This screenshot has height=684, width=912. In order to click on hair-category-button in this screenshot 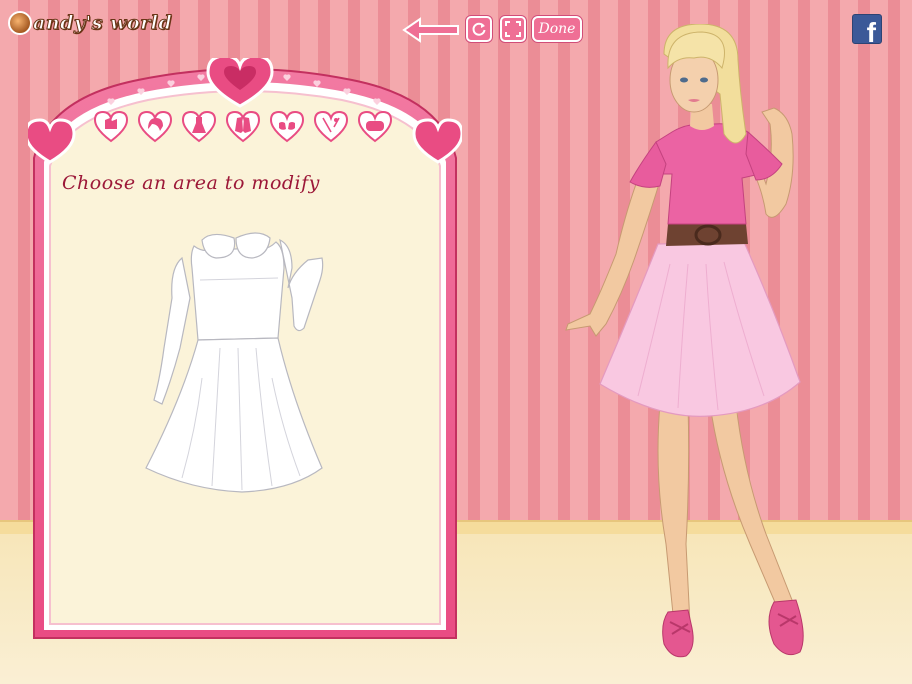, I will do `click(155, 126)`.